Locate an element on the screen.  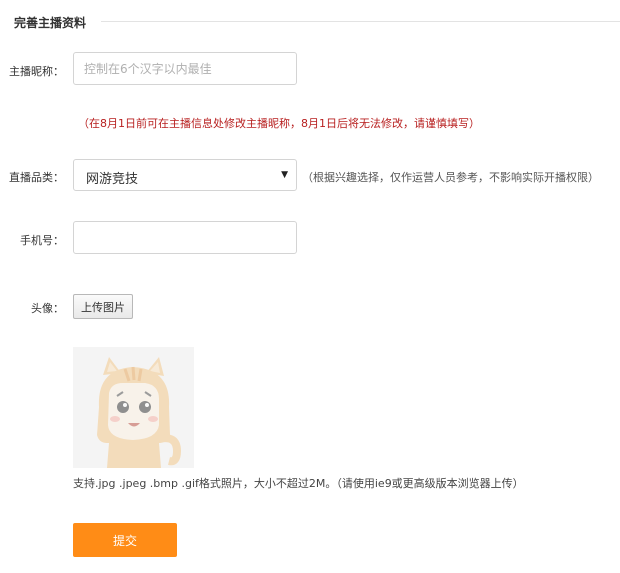
nickname-warning-note: （在8月1日前可在主播信息处修改主播昵称，8月1日后将无法修改，请谨慎填写） is located at coordinates (279, 123).